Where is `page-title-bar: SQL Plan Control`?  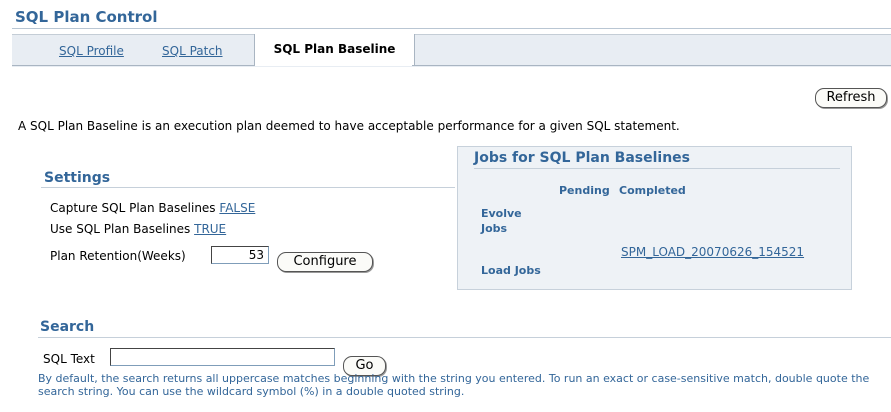
page-title-bar: SQL Plan Control is located at coordinates (451, 17).